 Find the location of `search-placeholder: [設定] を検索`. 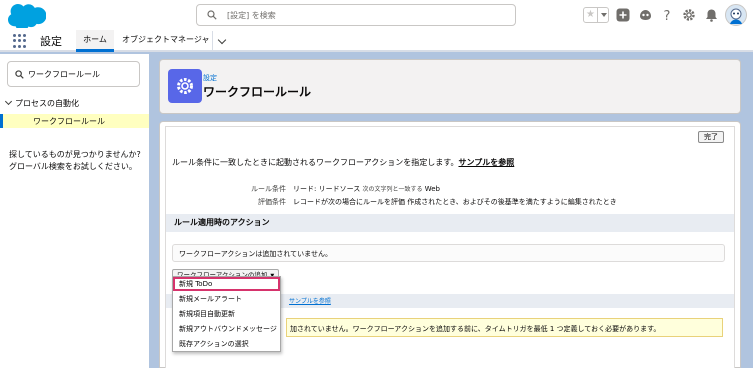

search-placeholder: [設定] を検索 is located at coordinates (251, 15).